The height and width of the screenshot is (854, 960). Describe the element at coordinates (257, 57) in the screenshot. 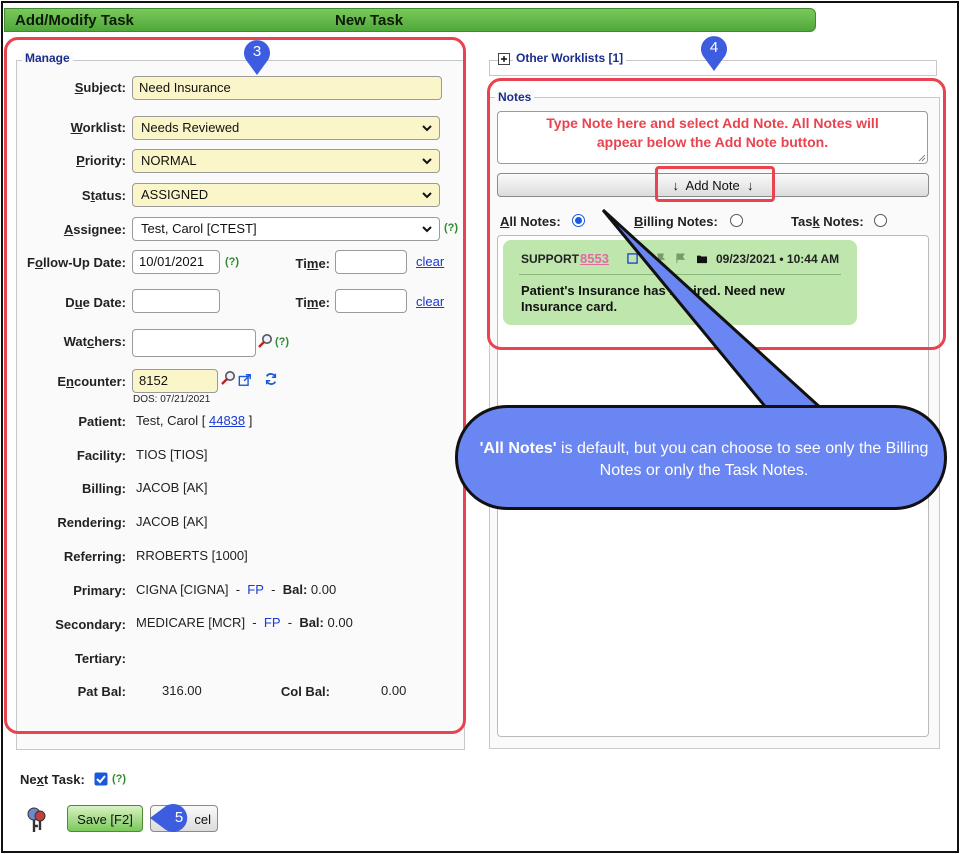

I see `marker-3: 3` at that location.